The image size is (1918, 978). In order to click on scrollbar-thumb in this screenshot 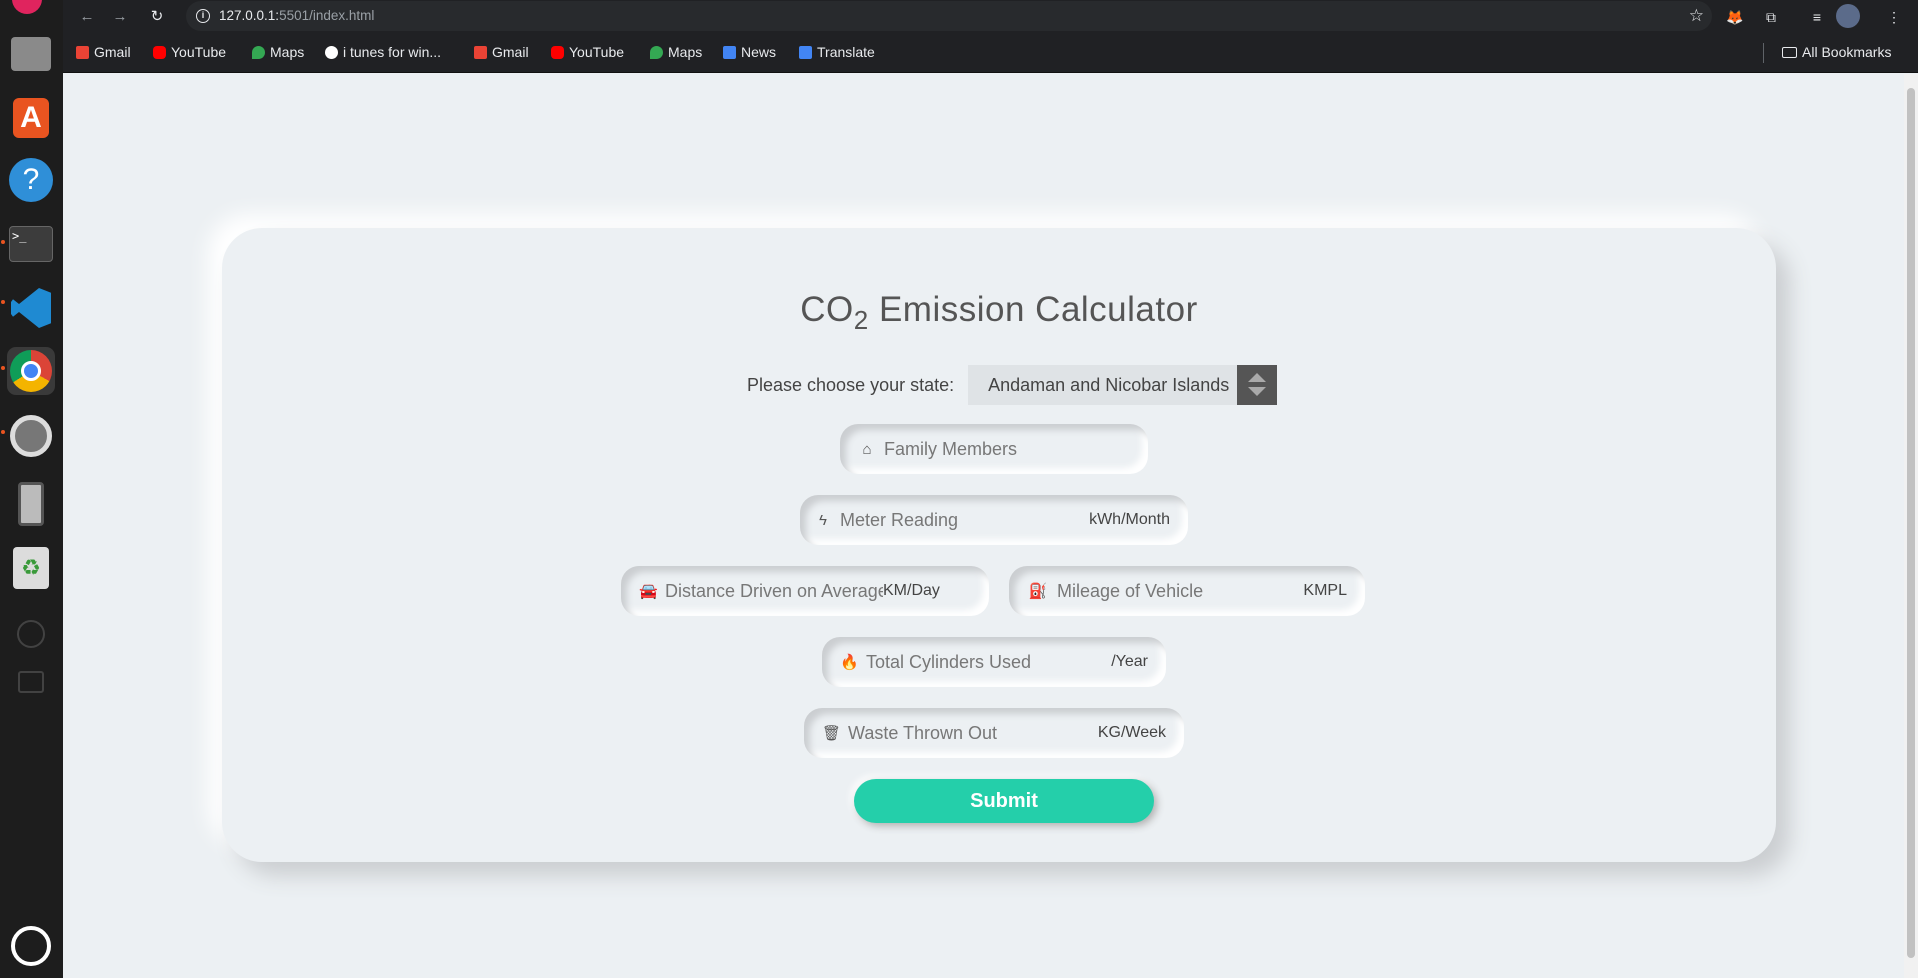, I will do `click(1911, 523)`.